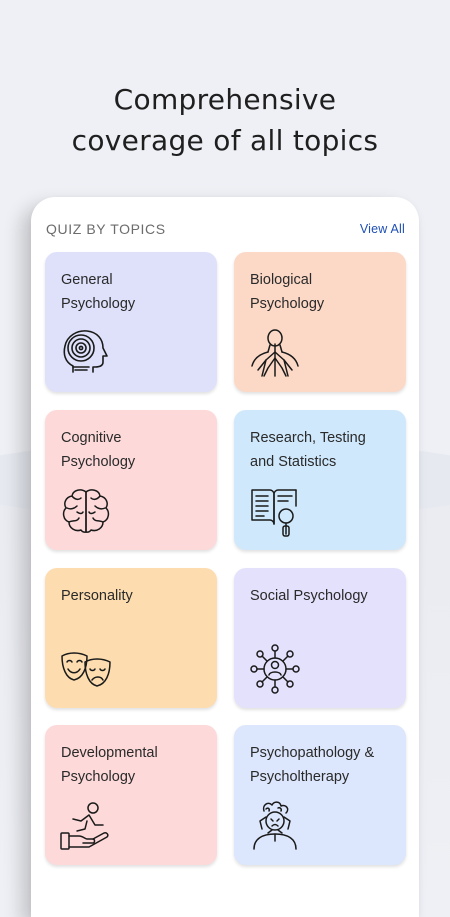  I want to click on hand-child-icon, so click(86, 826).